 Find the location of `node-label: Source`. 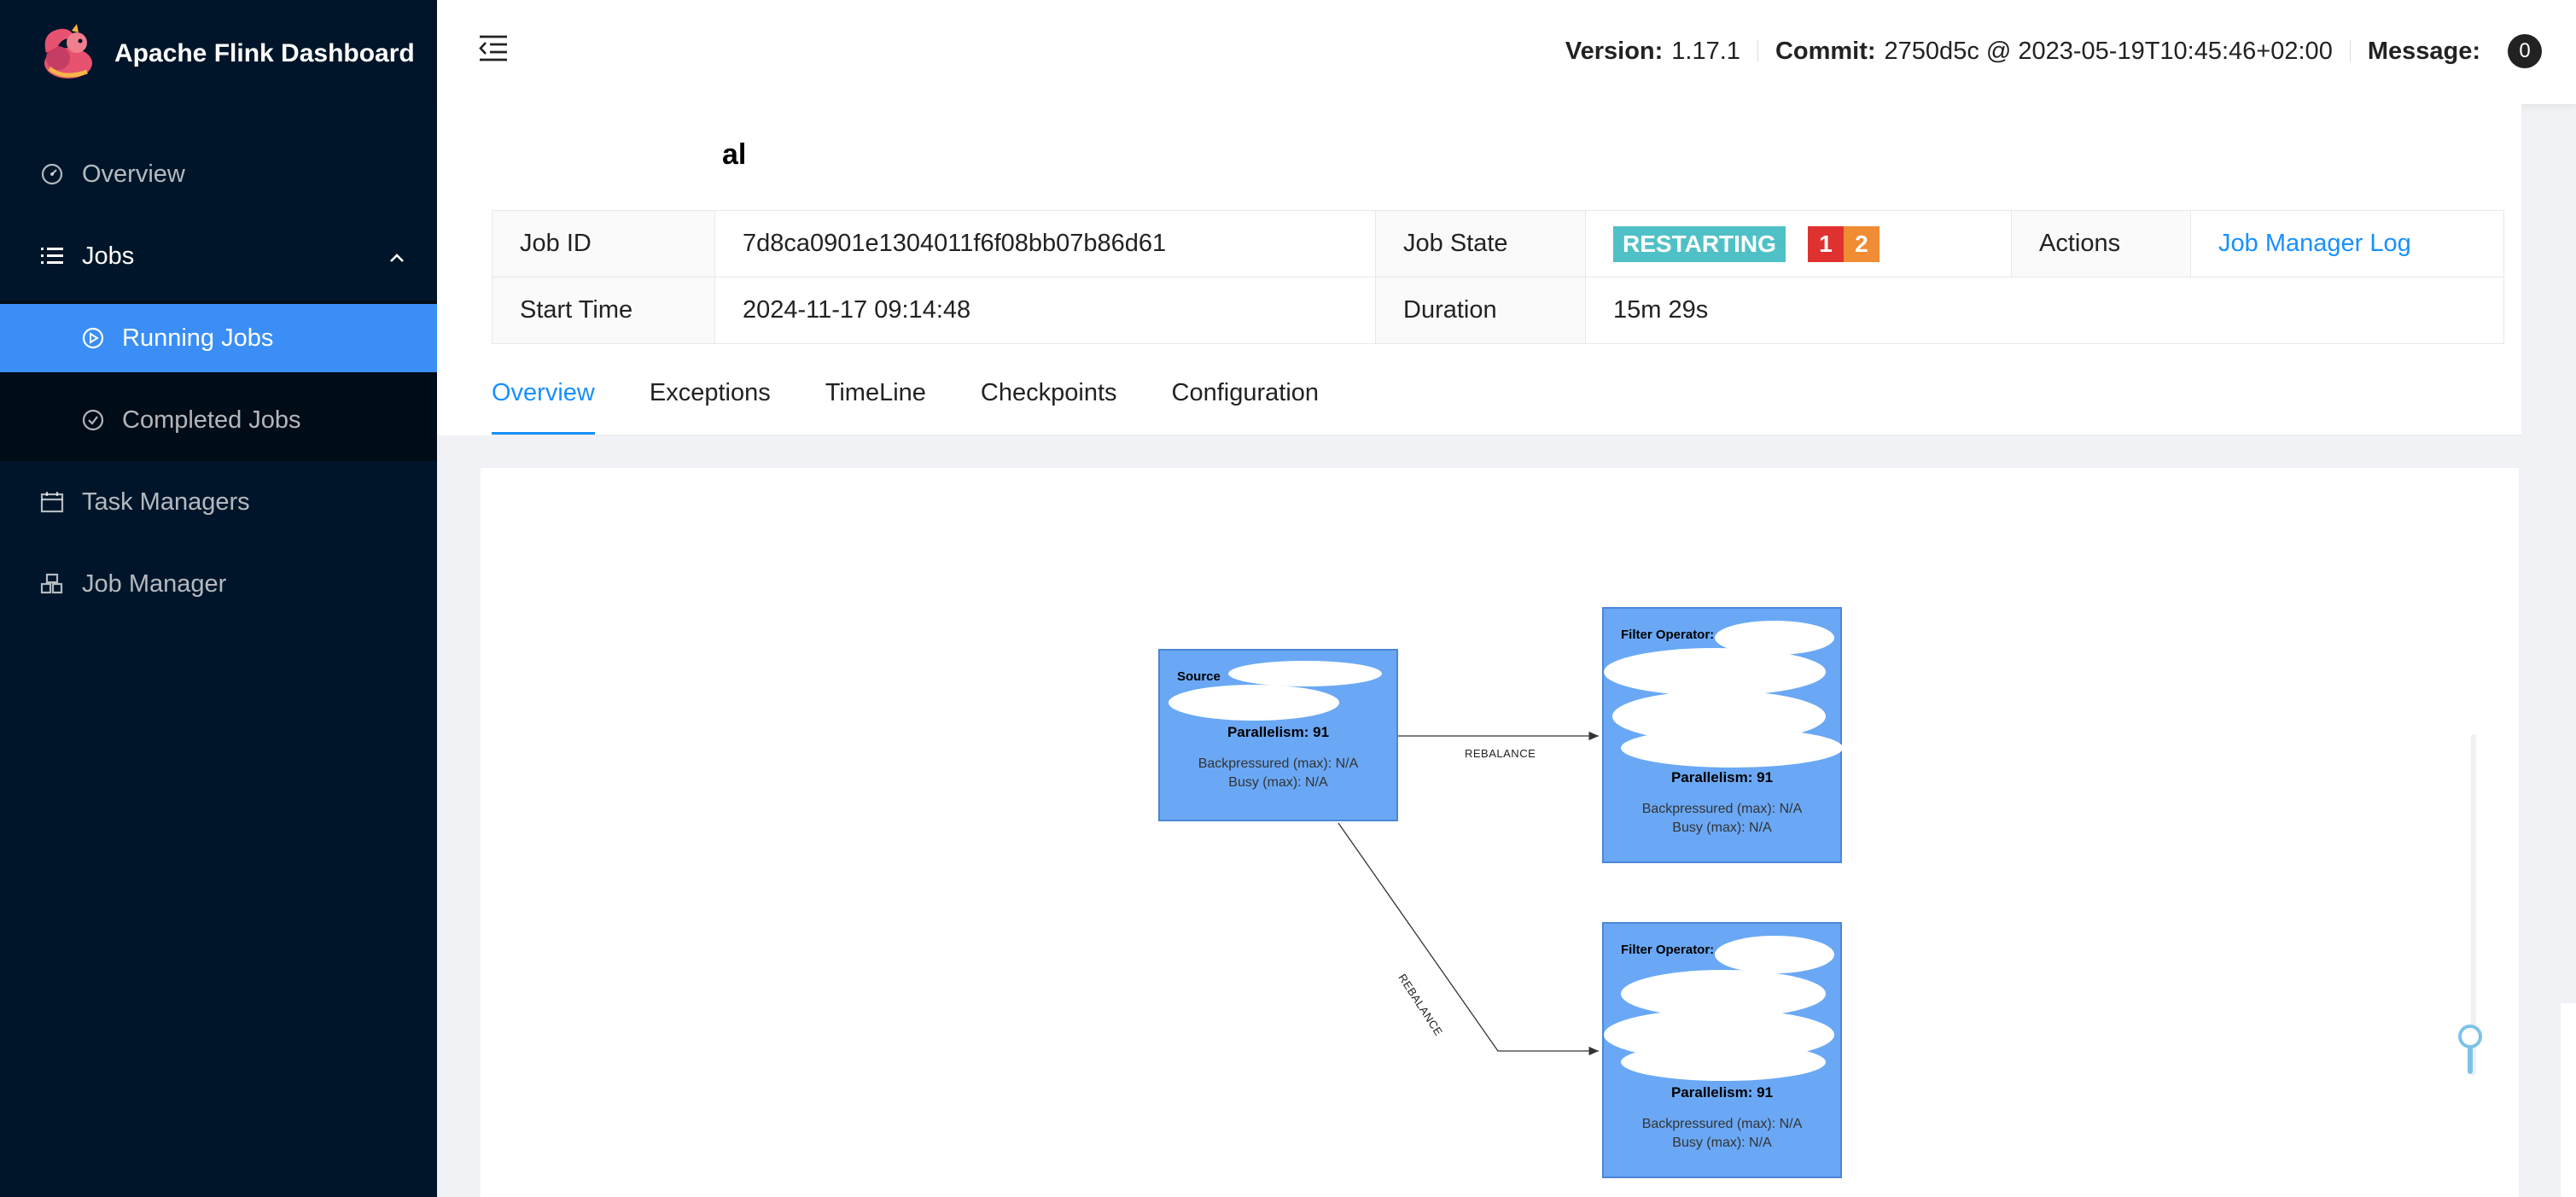

node-label: Source is located at coordinates (1199, 676).